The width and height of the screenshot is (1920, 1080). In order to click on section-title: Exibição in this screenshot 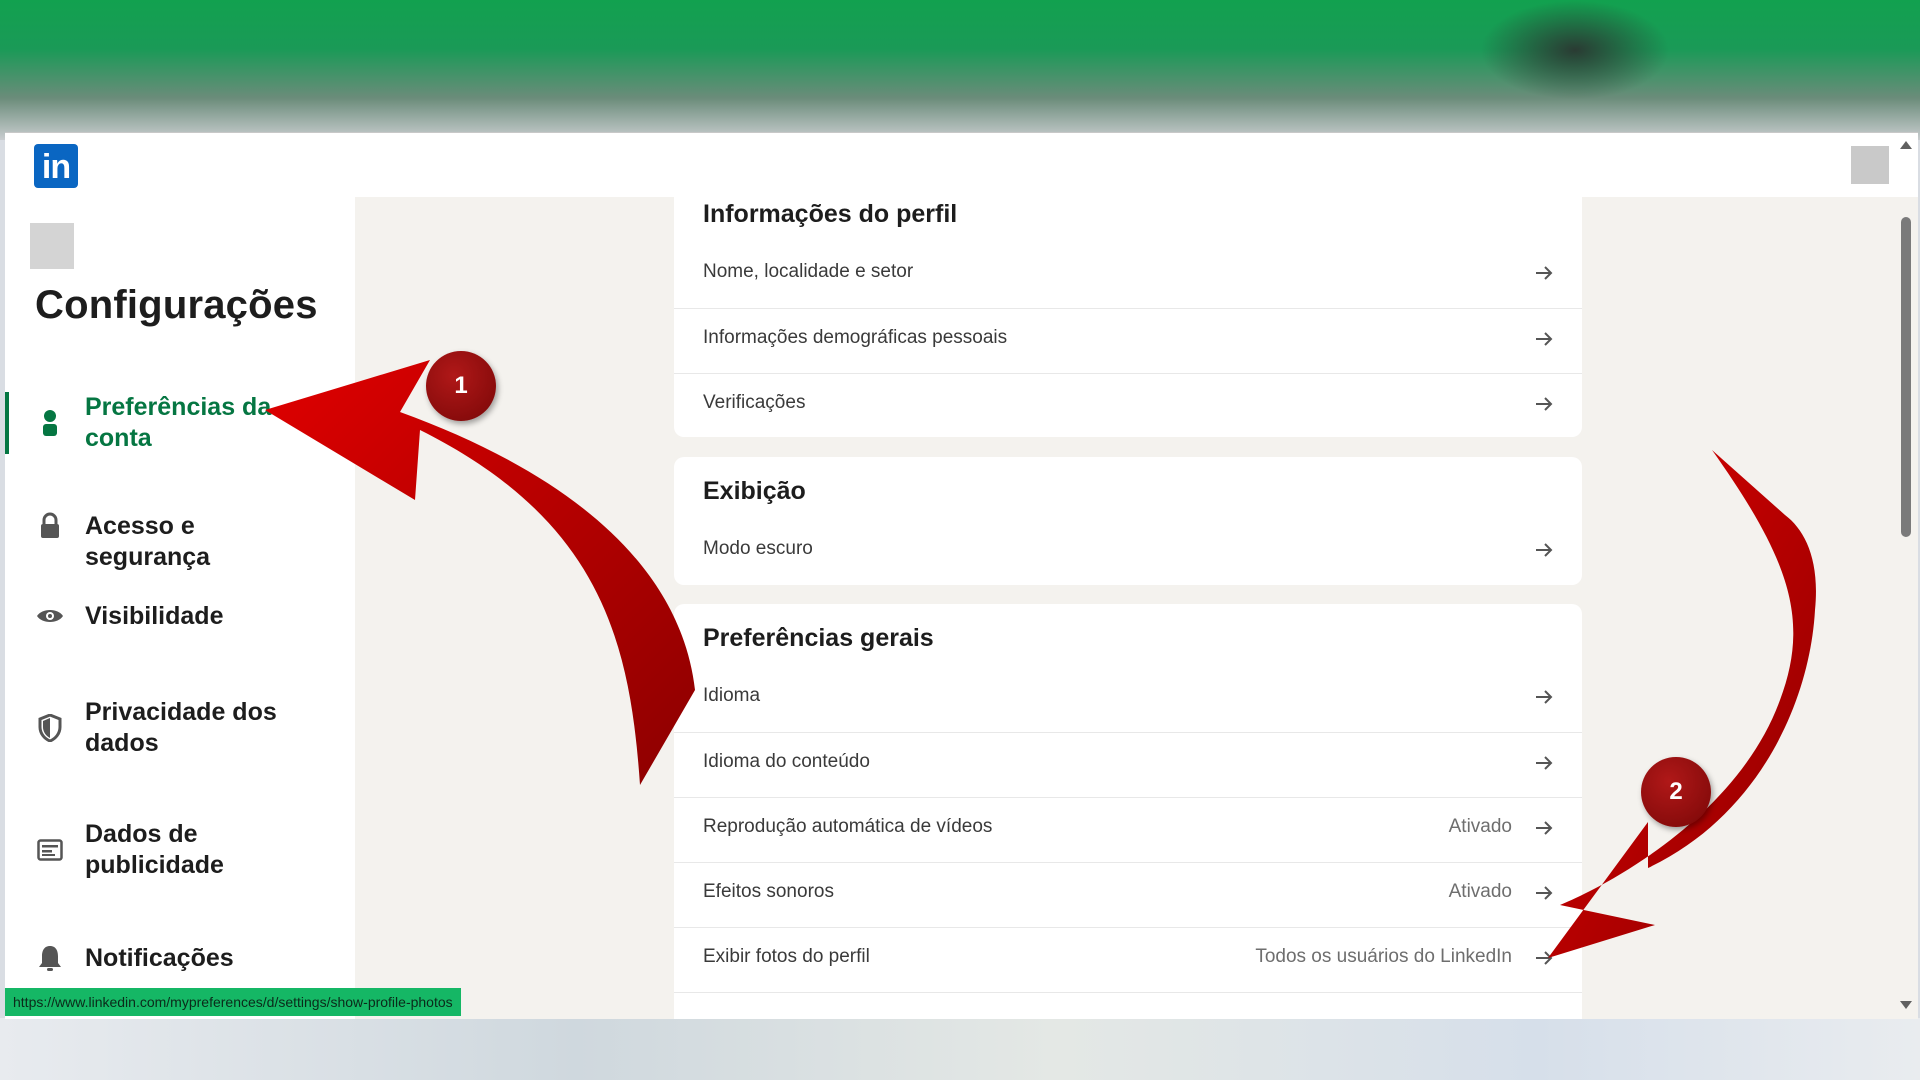, I will do `click(754, 491)`.